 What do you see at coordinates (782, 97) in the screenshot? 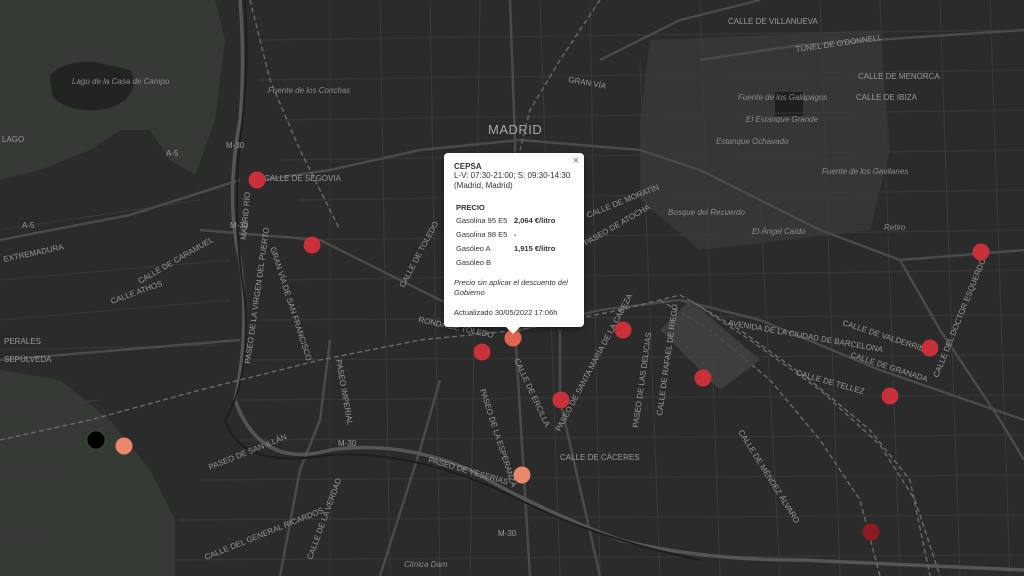
I see `place-label: Fuente de los Galápagos` at bounding box center [782, 97].